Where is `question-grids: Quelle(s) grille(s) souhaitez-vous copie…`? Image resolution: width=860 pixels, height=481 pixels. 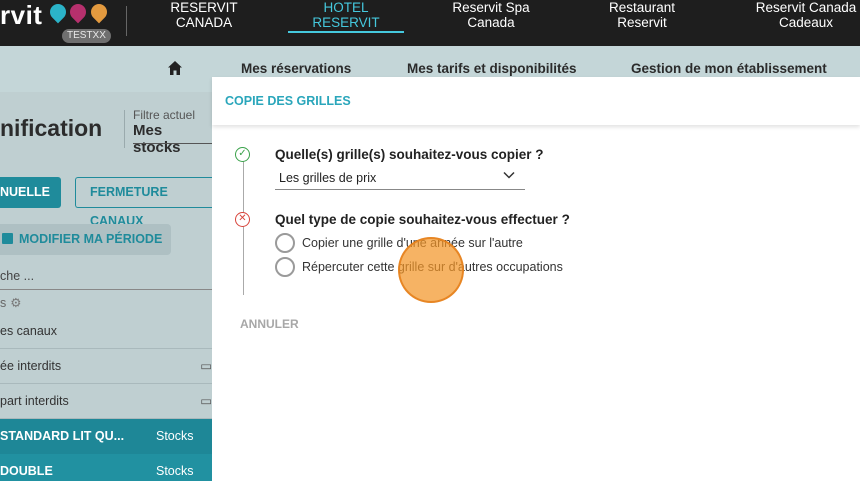
question-grids: Quelle(s) grille(s) souhaitez-vous copie… is located at coordinates (409, 154).